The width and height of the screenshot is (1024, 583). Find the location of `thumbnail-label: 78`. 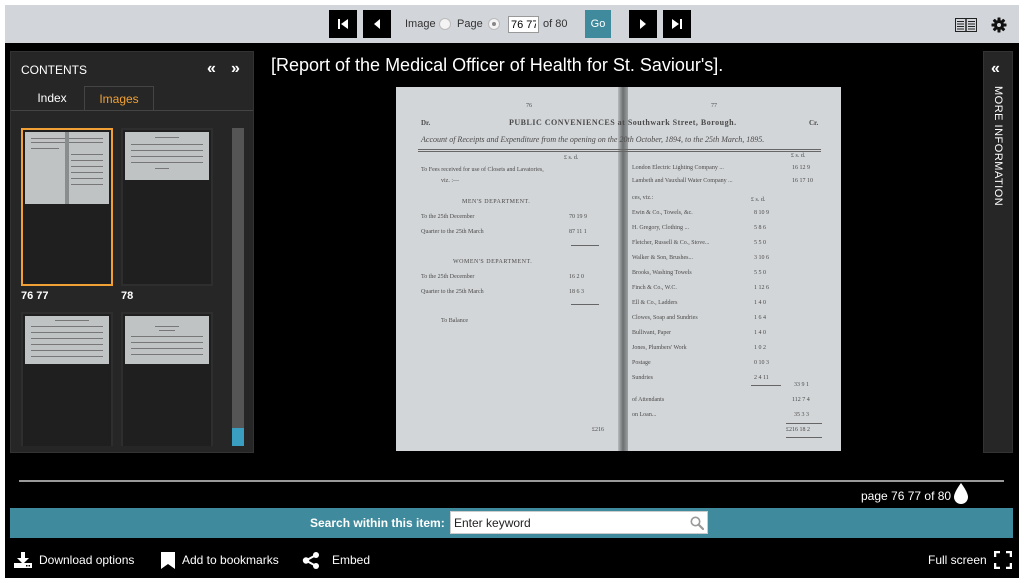

thumbnail-label: 78 is located at coordinates (127, 296).